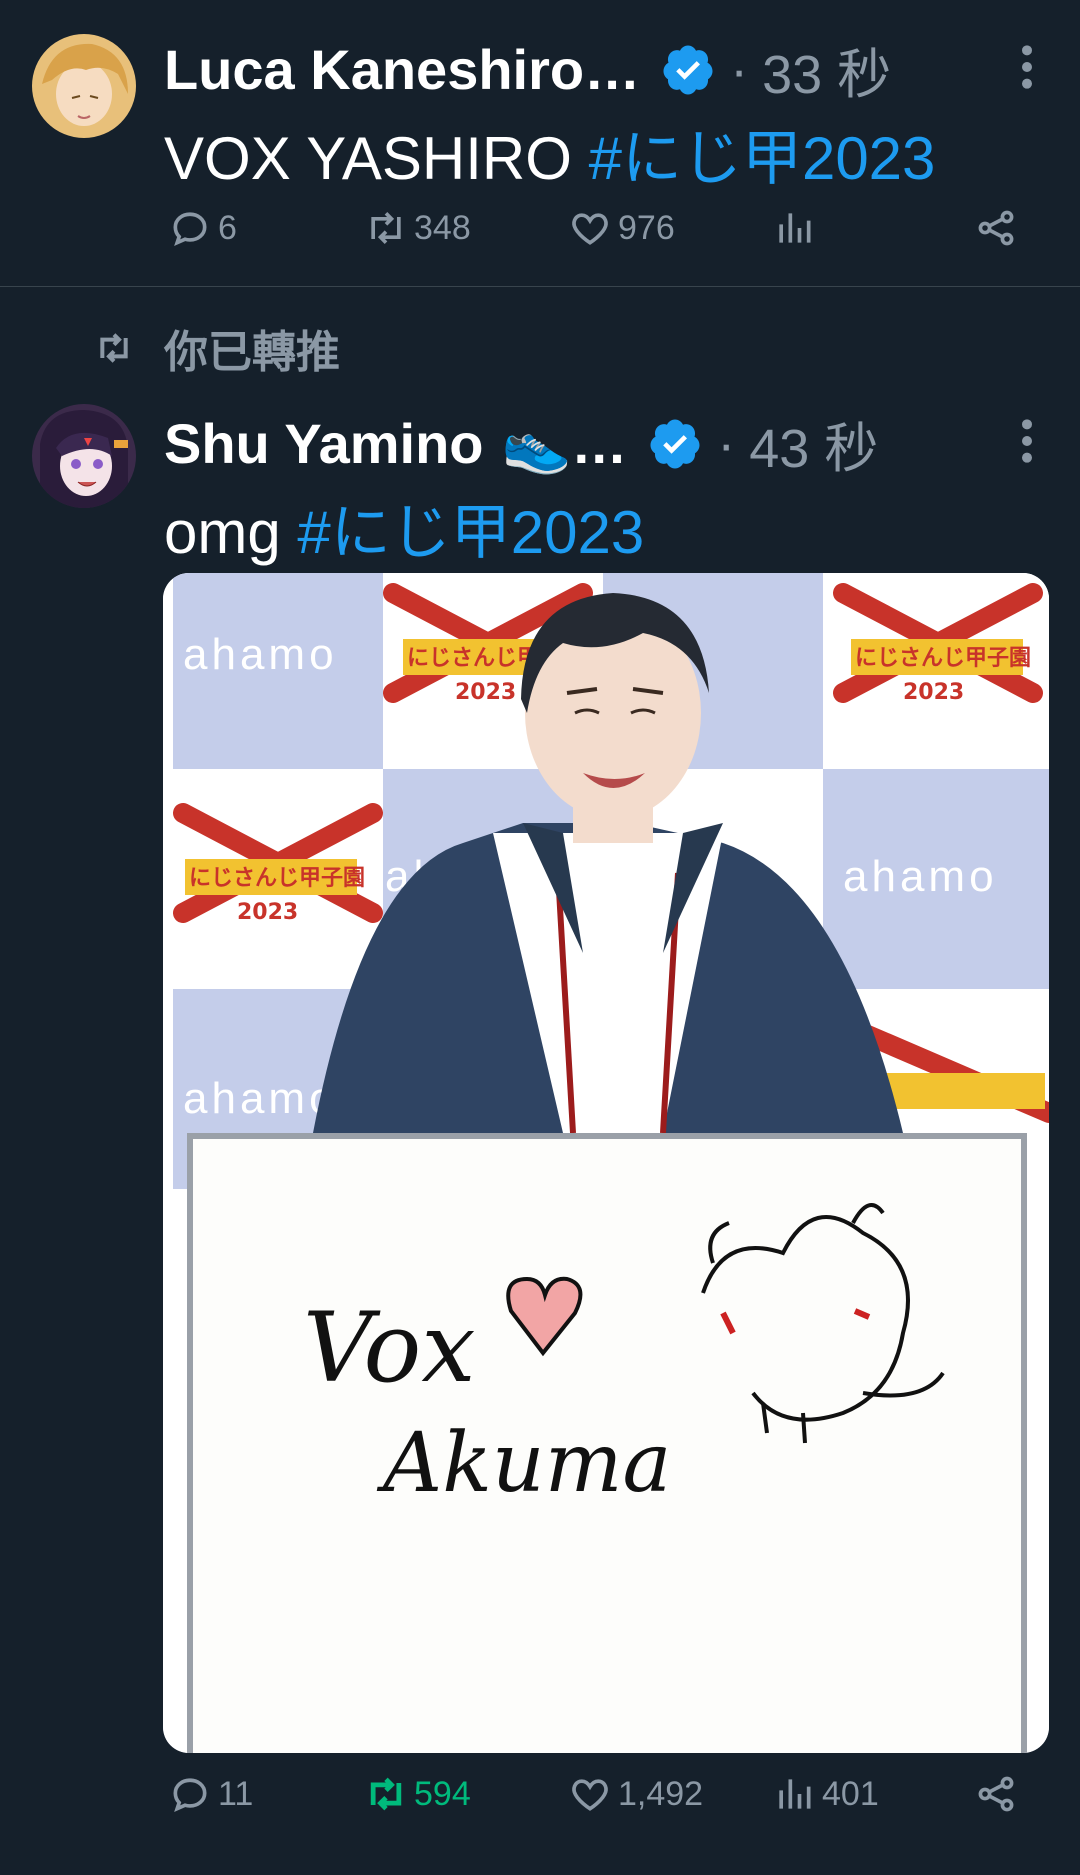 The image size is (1080, 1875). I want to click on like-button: 976, so click(621, 228).